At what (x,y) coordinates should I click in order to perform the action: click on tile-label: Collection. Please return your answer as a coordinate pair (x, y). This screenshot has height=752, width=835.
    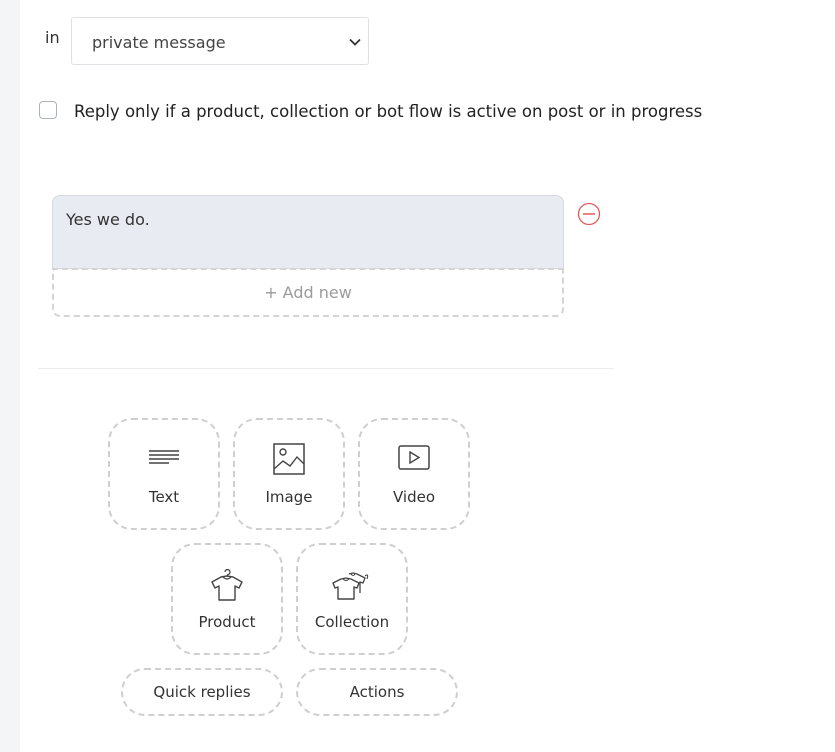
    Looking at the image, I should click on (352, 622).